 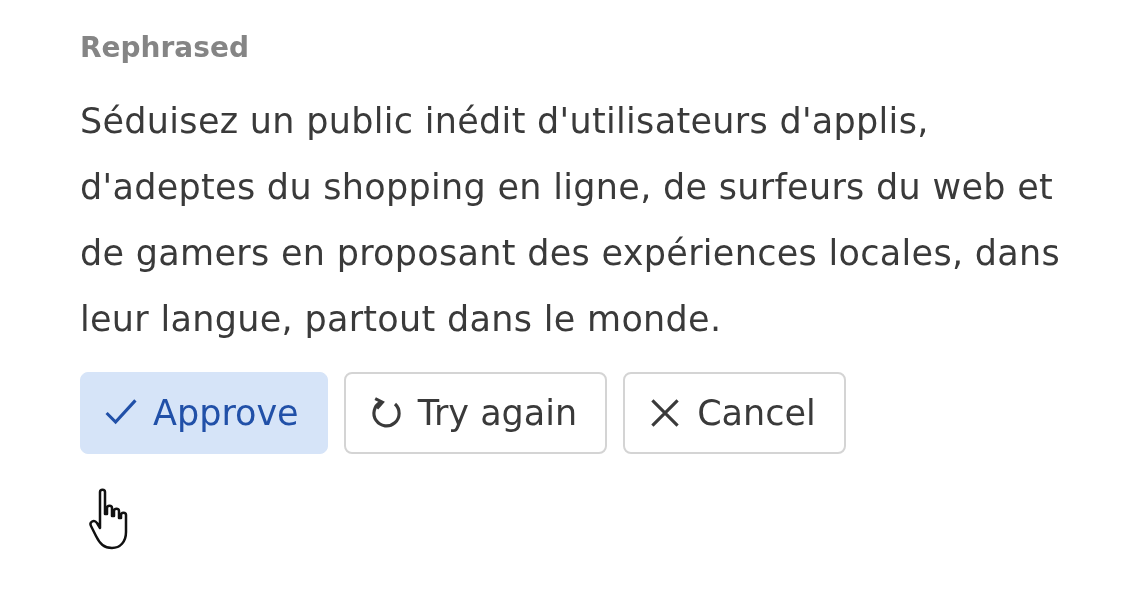 What do you see at coordinates (204, 413) in the screenshot?
I see `action-button: Approve` at bounding box center [204, 413].